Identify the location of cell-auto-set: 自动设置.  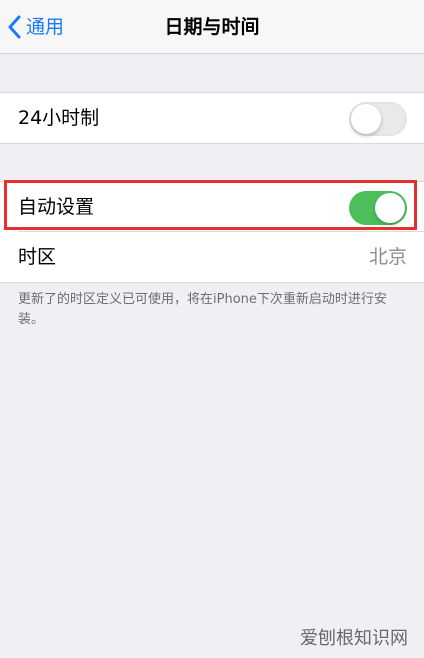
(212, 207).